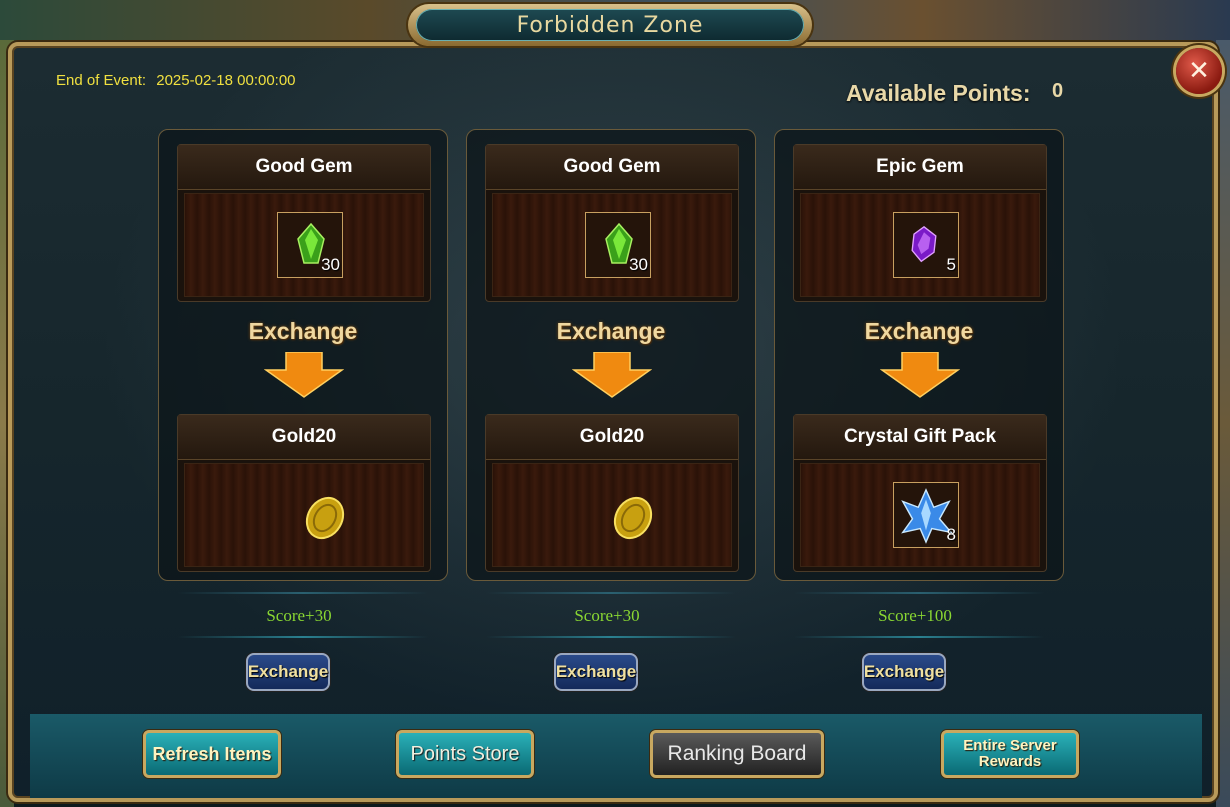 This screenshot has width=1230, height=807. Describe the element at coordinates (212, 754) in the screenshot. I see `refresh-items-button: Refresh Items` at that location.